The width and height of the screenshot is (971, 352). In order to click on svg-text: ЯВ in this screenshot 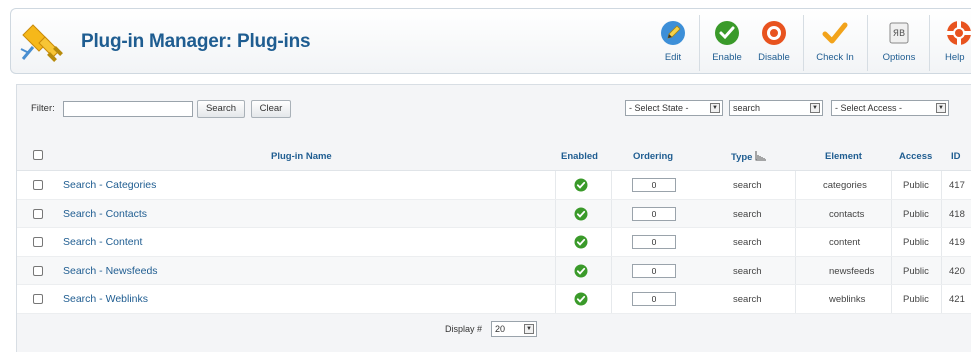, I will do `click(899, 34)`.